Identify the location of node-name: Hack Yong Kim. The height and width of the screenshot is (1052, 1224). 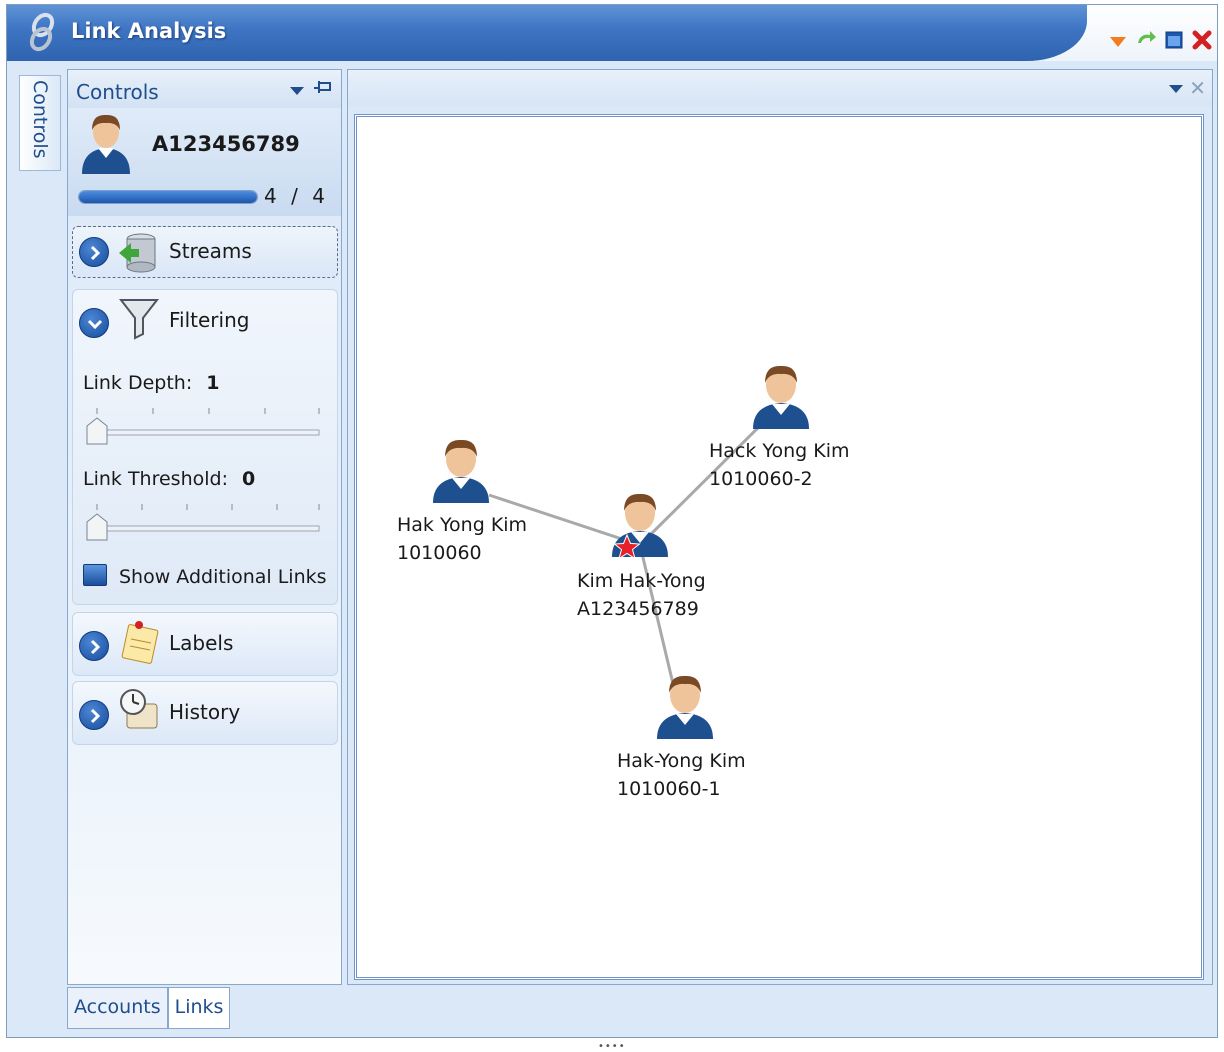
(779, 451).